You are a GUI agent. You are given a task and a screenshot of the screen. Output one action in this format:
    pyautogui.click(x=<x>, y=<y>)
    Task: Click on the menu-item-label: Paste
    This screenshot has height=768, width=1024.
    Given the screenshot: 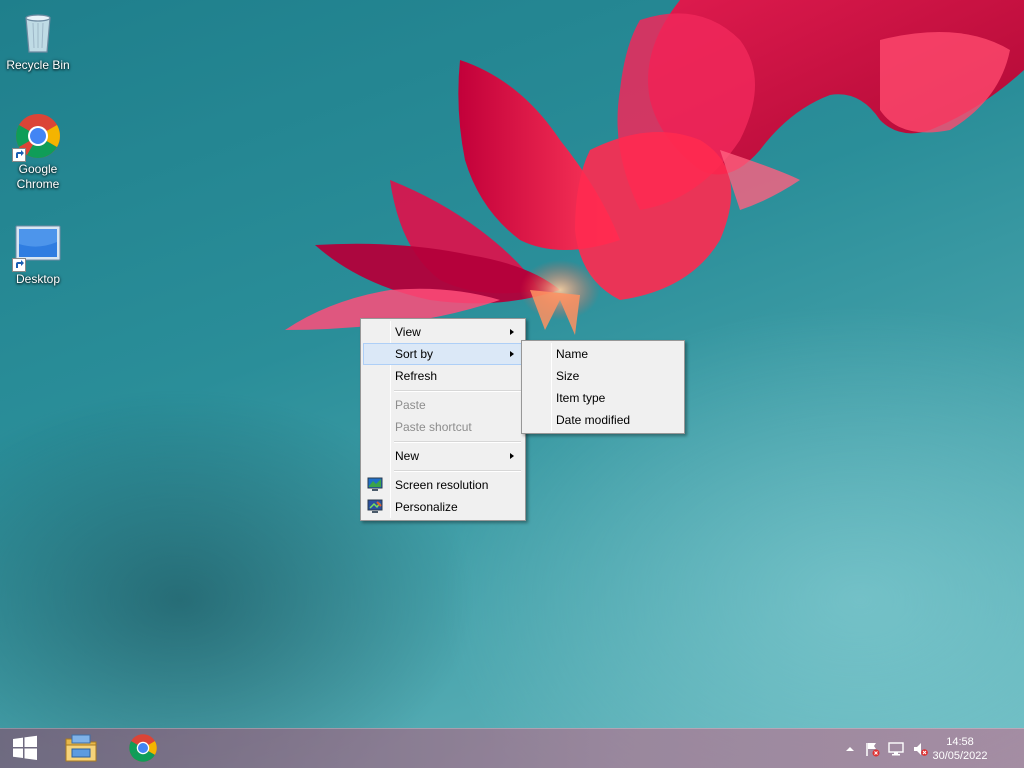 What is the action you would take?
    pyautogui.click(x=410, y=405)
    